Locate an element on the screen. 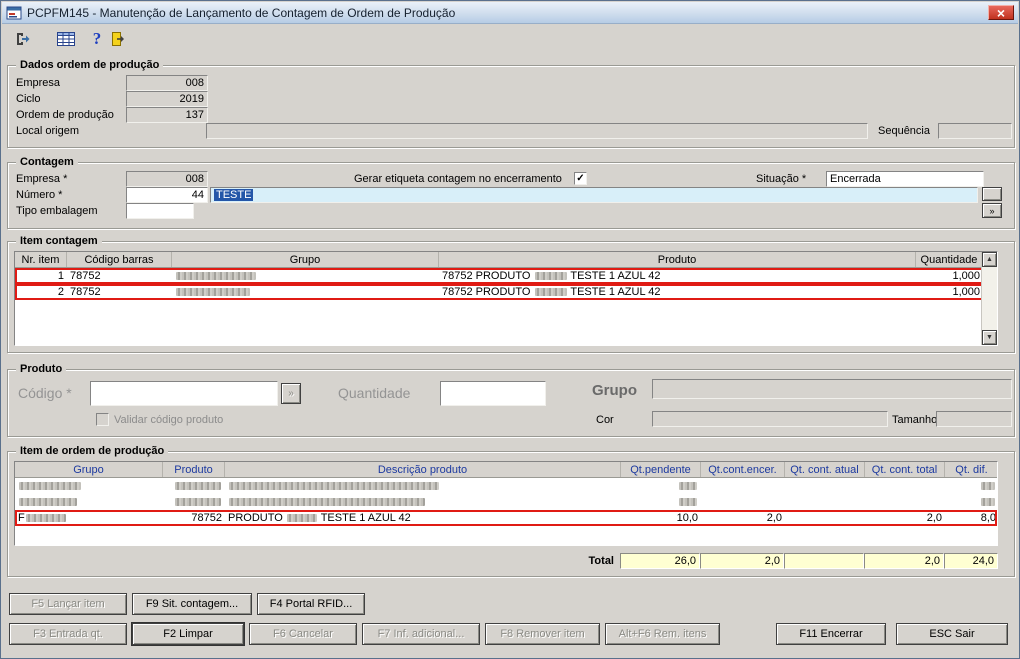  ordem-producao-field: 137 is located at coordinates (167, 115).